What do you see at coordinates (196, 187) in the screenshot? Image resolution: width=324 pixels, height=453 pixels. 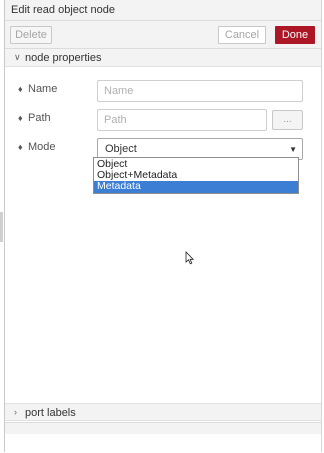 I see `mode-option-metadata: Metadata` at bounding box center [196, 187].